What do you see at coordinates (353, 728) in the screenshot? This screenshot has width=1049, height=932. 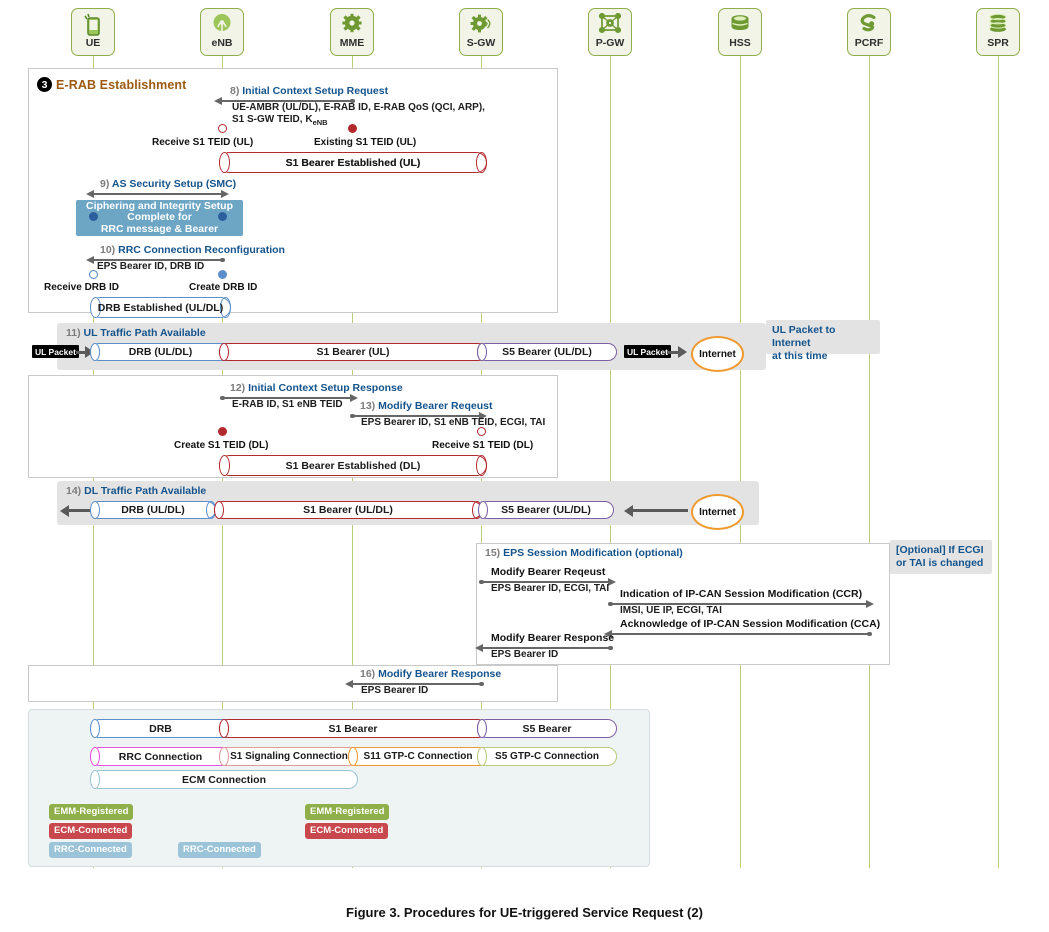 I see `summary-s1-bearer-label: S1 Bearer` at bounding box center [353, 728].